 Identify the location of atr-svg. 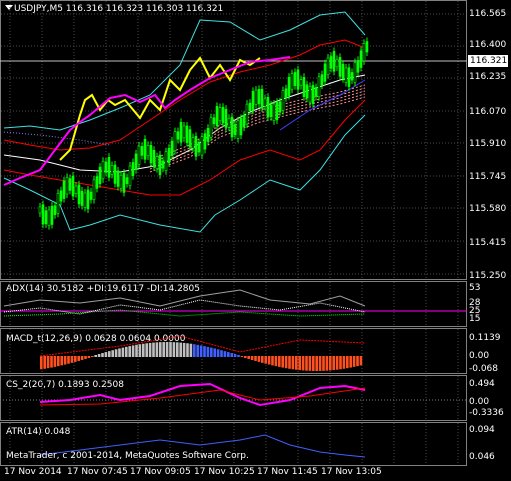
(234, 444).